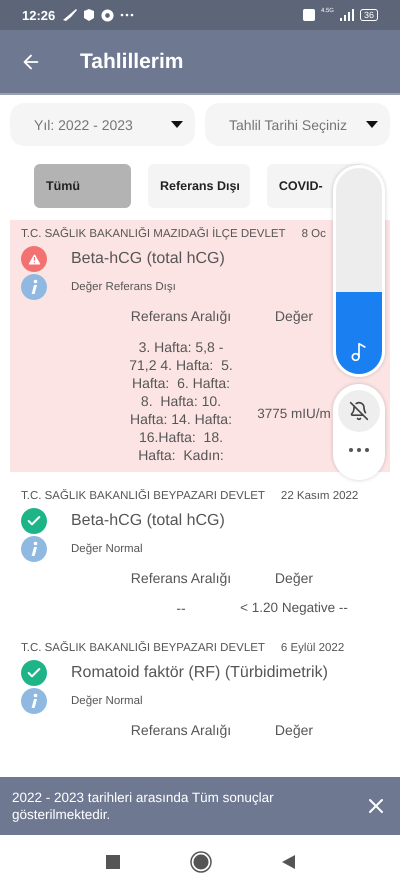  What do you see at coordinates (294, 414) in the screenshot?
I see `result-value: 3775 mIU/m` at bounding box center [294, 414].